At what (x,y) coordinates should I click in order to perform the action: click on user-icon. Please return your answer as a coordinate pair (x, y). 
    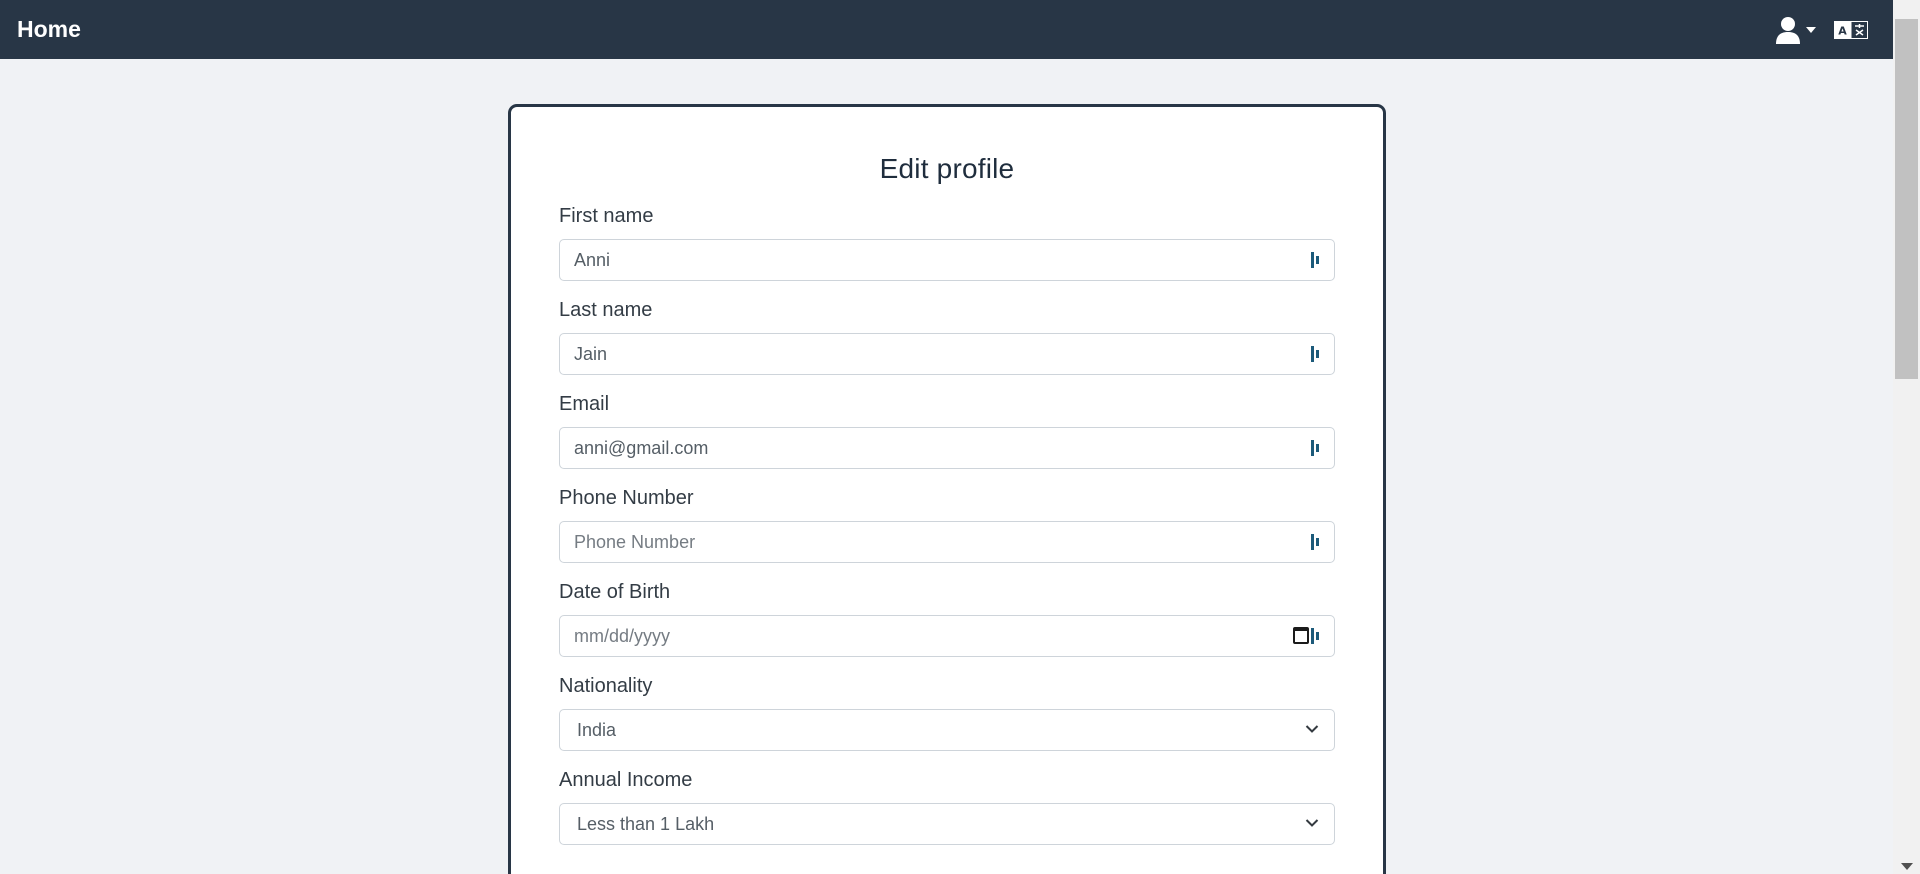
    Looking at the image, I should click on (1788, 30).